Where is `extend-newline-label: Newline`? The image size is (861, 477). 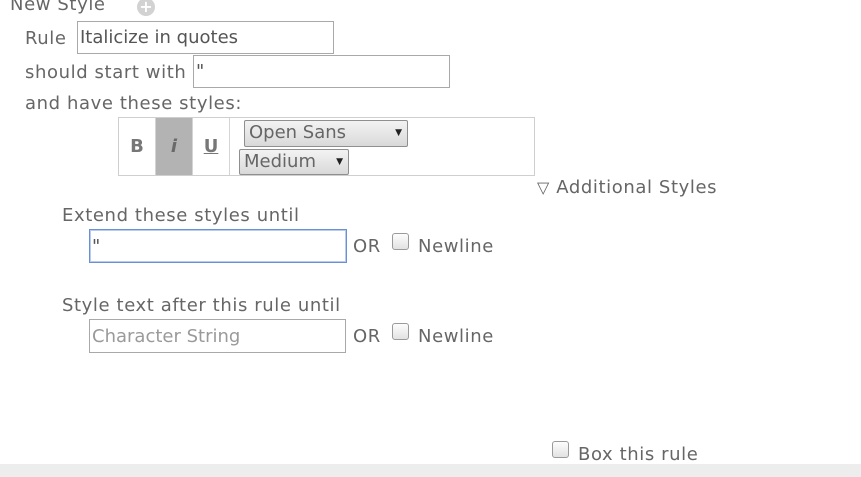
extend-newline-label: Newline is located at coordinates (456, 246).